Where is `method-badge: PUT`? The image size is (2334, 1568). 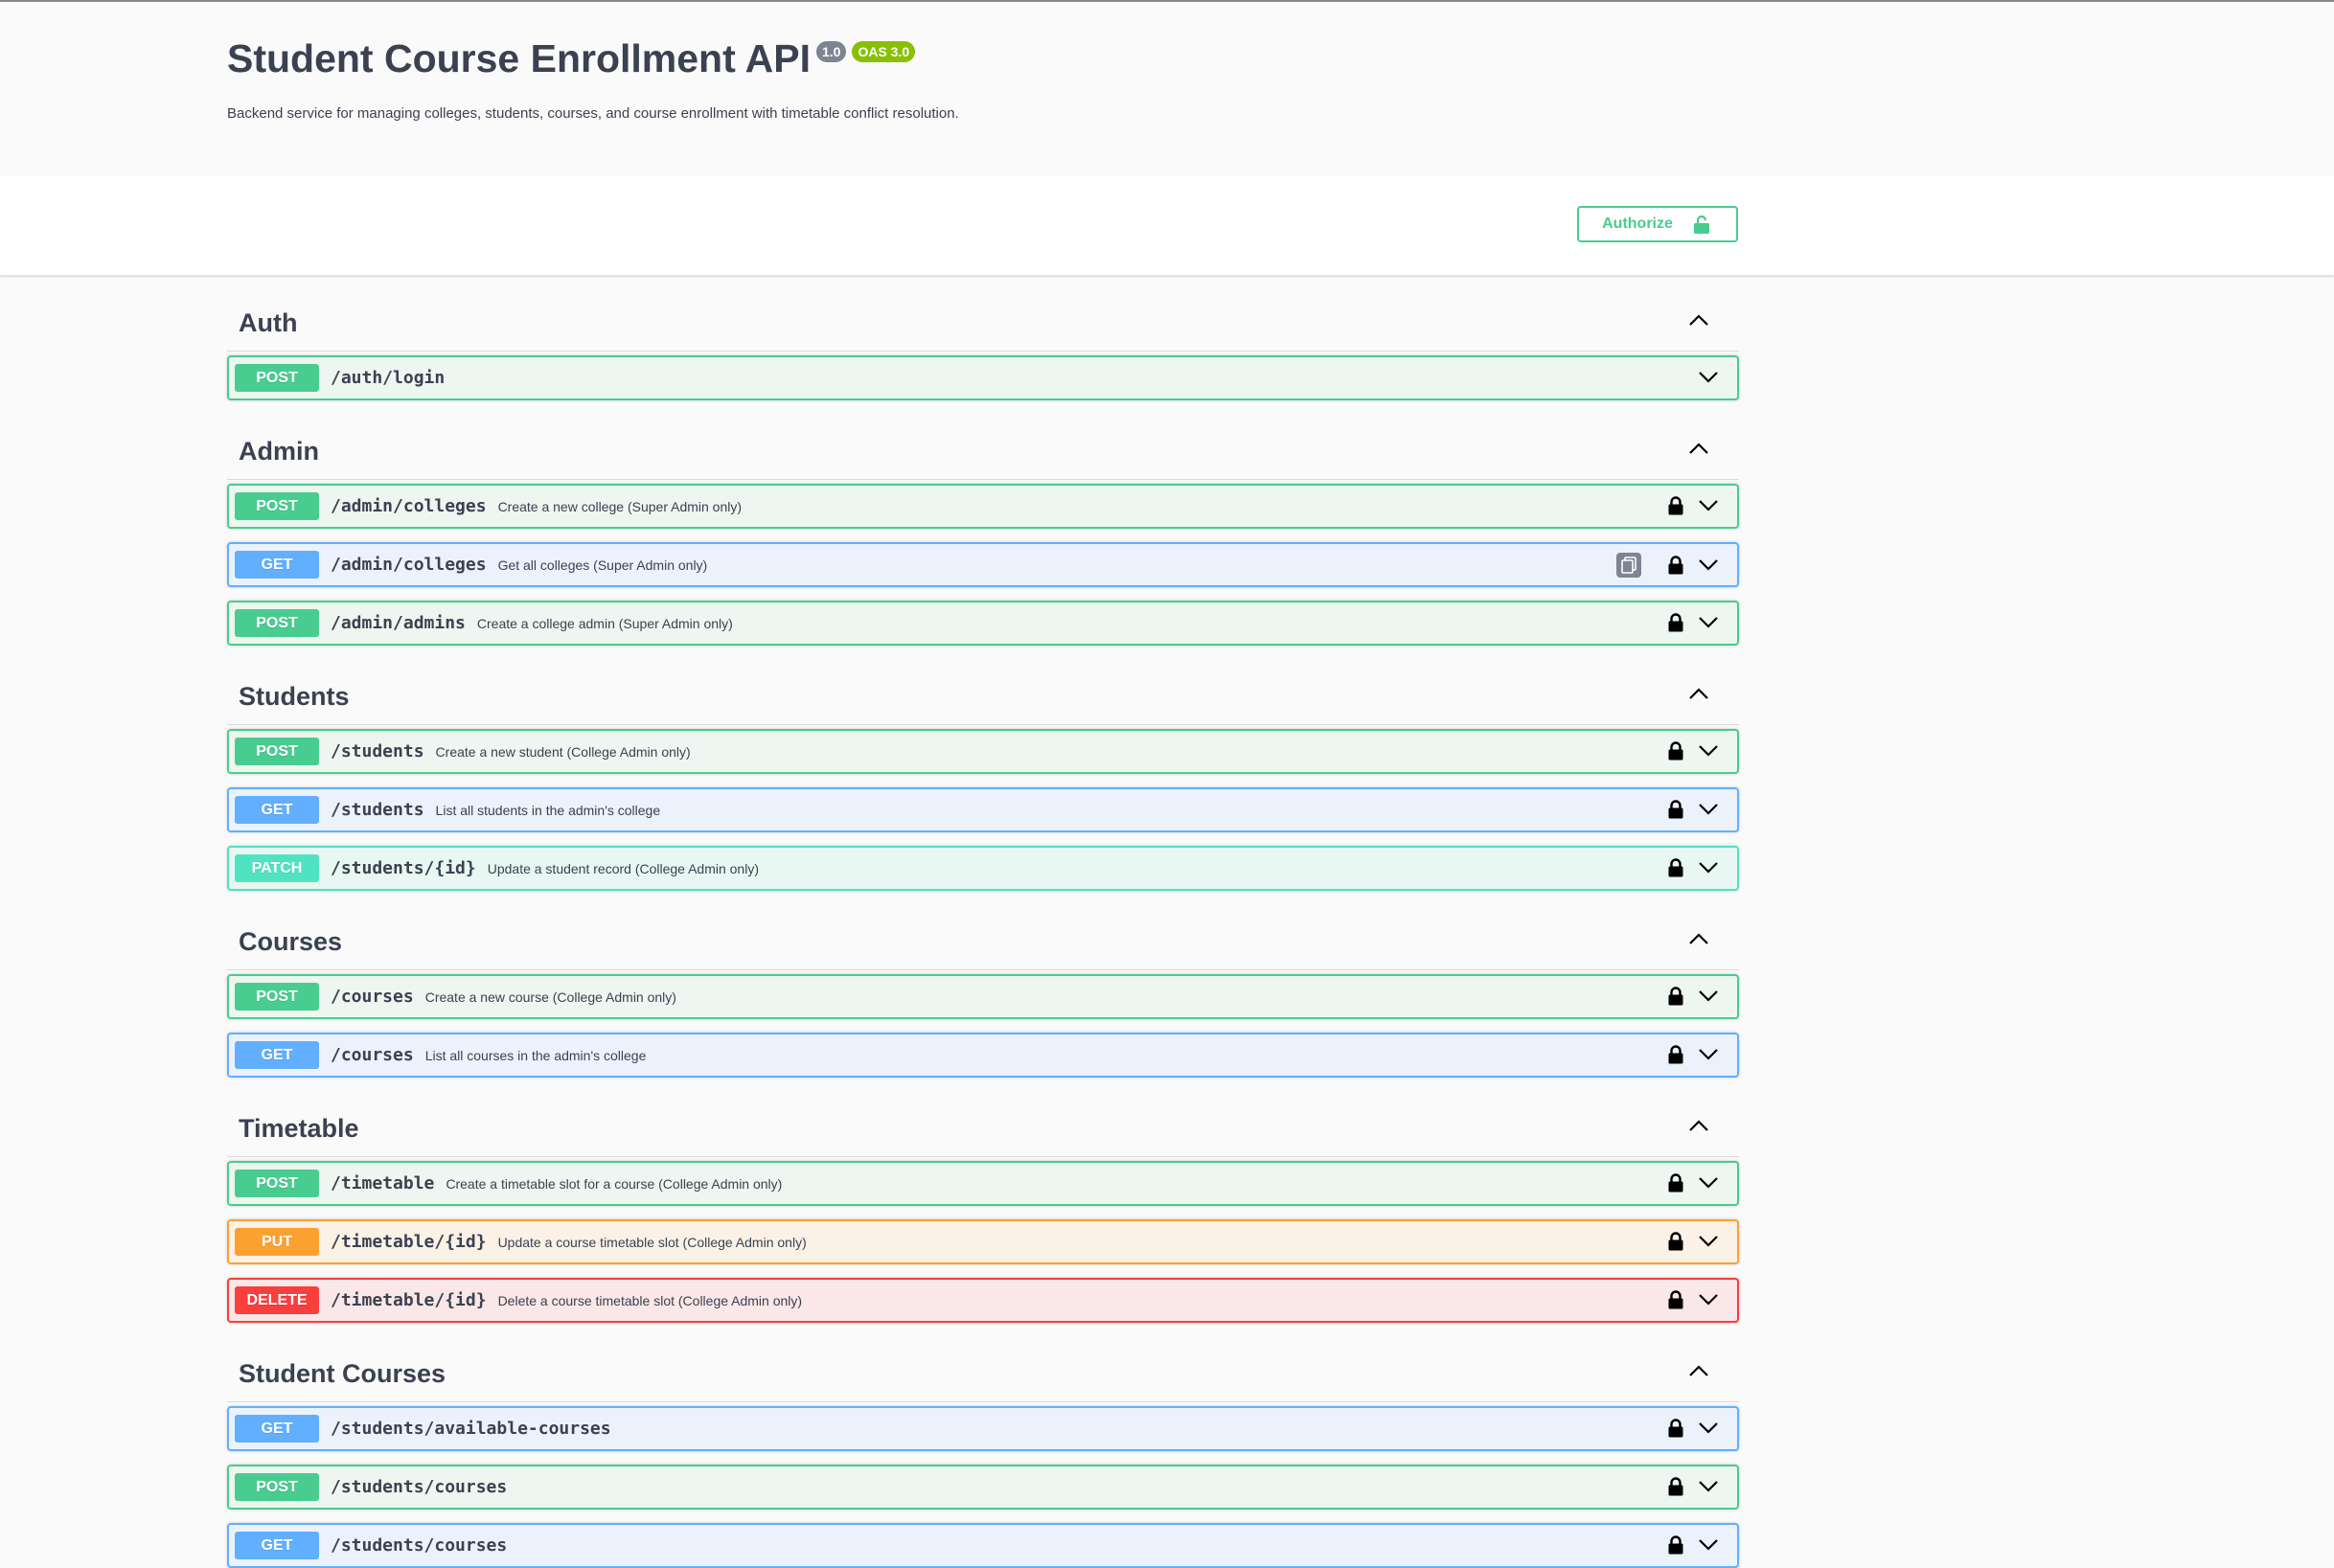
method-badge: PUT is located at coordinates (277, 1242).